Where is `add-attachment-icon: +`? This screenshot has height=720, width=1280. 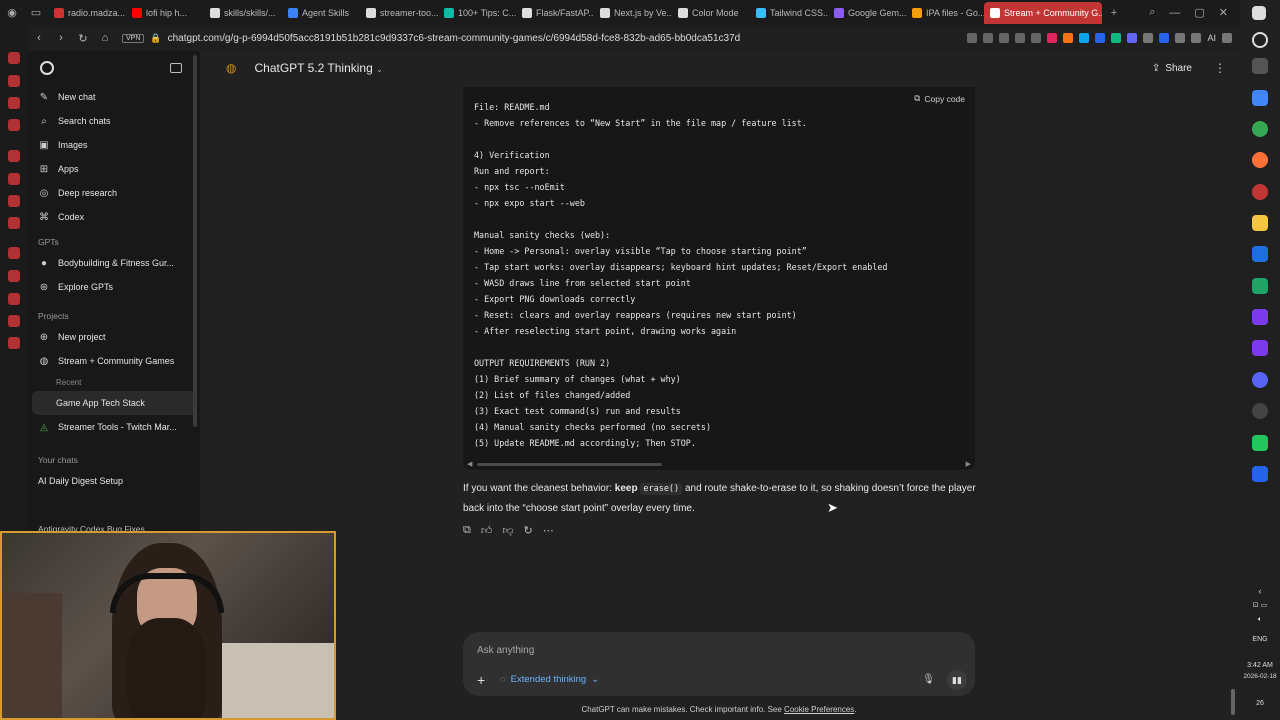 add-attachment-icon: + is located at coordinates (481, 680).